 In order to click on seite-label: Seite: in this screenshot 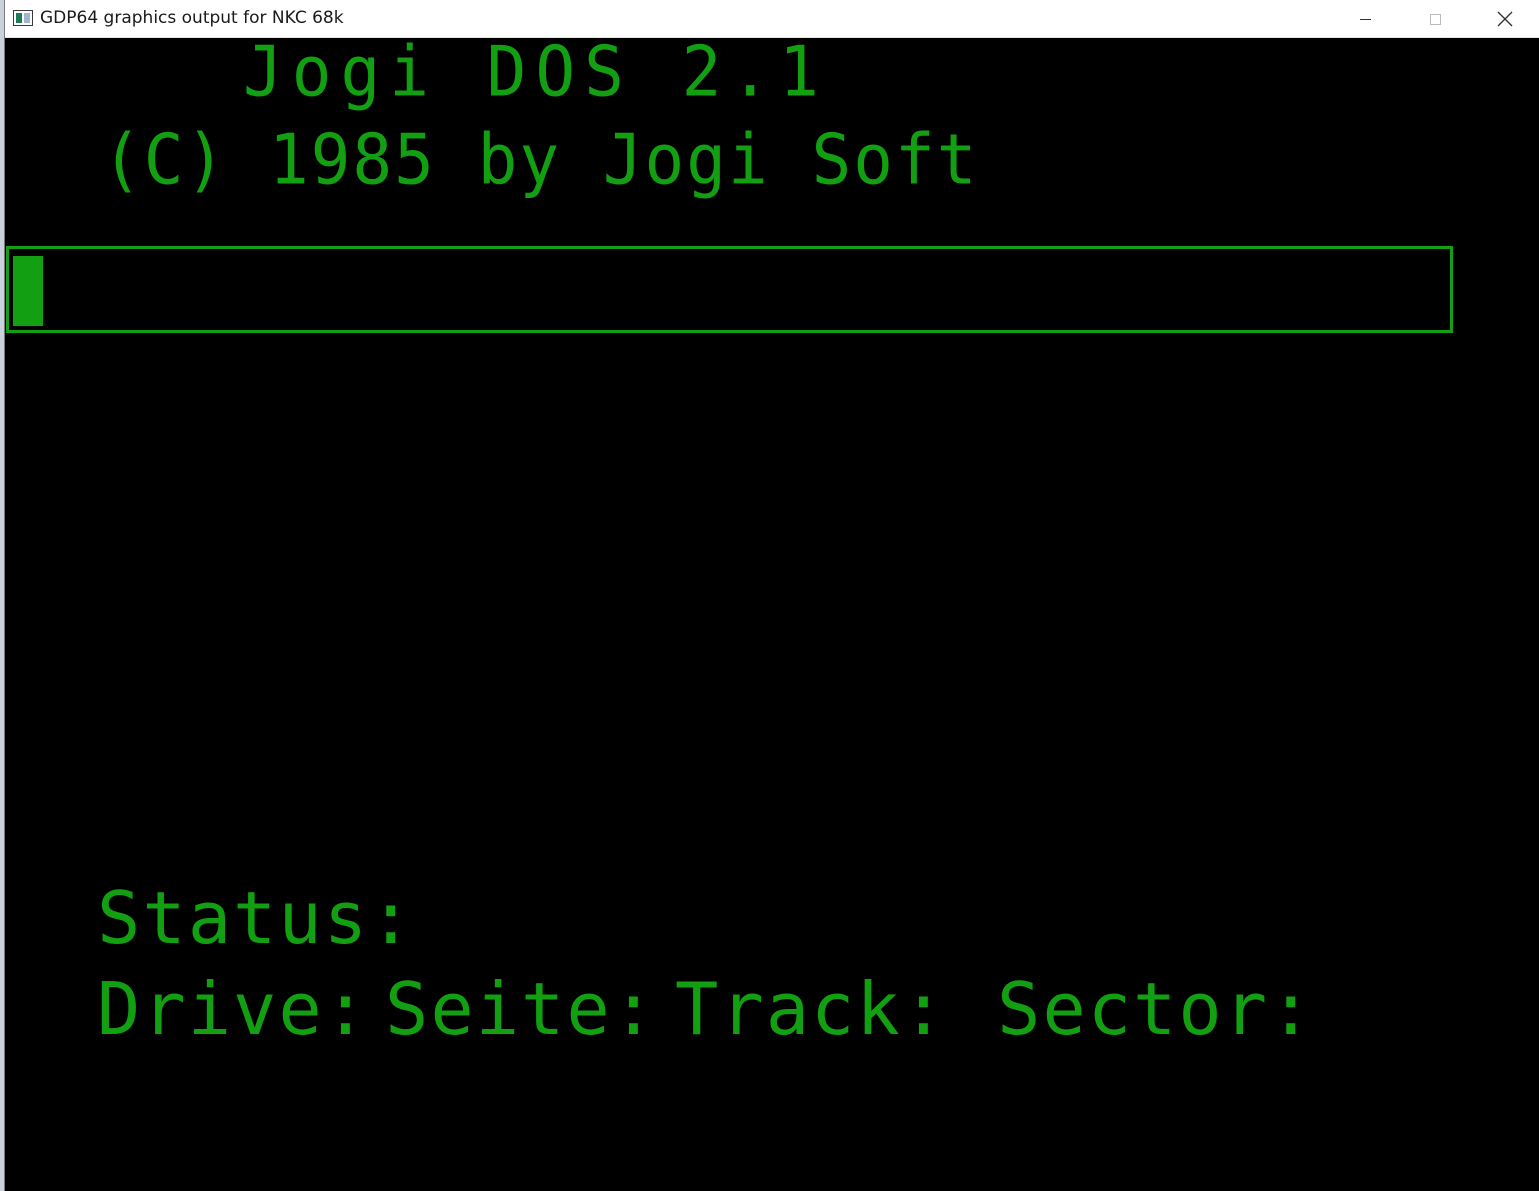, I will do `click(521, 1009)`.